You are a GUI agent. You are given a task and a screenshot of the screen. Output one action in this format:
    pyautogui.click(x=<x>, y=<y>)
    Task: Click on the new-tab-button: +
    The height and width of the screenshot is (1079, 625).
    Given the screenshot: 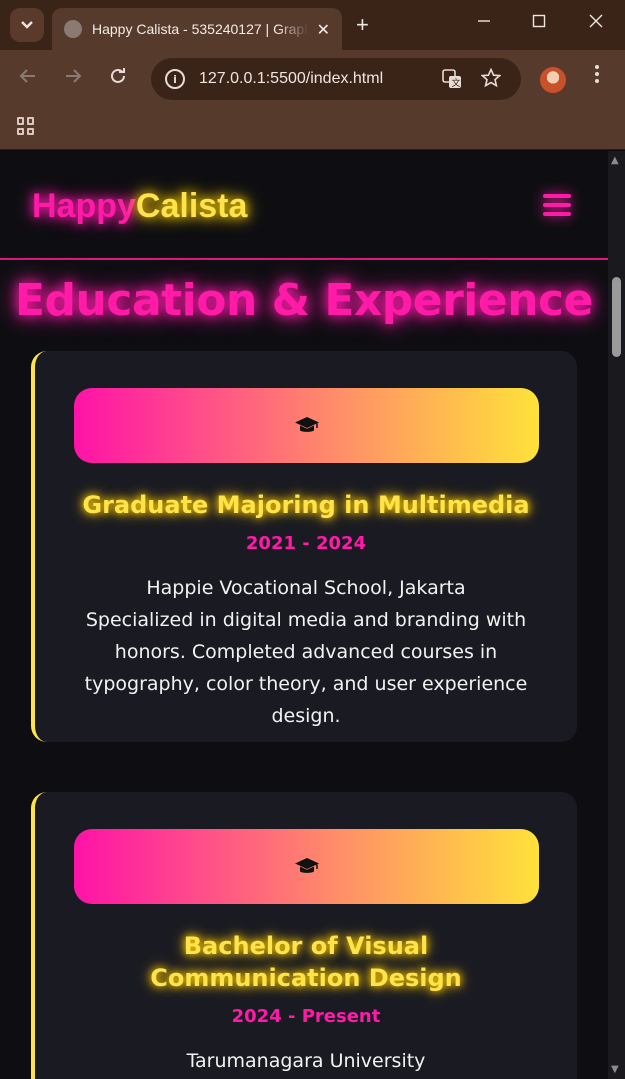 What is the action you would take?
    pyautogui.click(x=362, y=25)
    